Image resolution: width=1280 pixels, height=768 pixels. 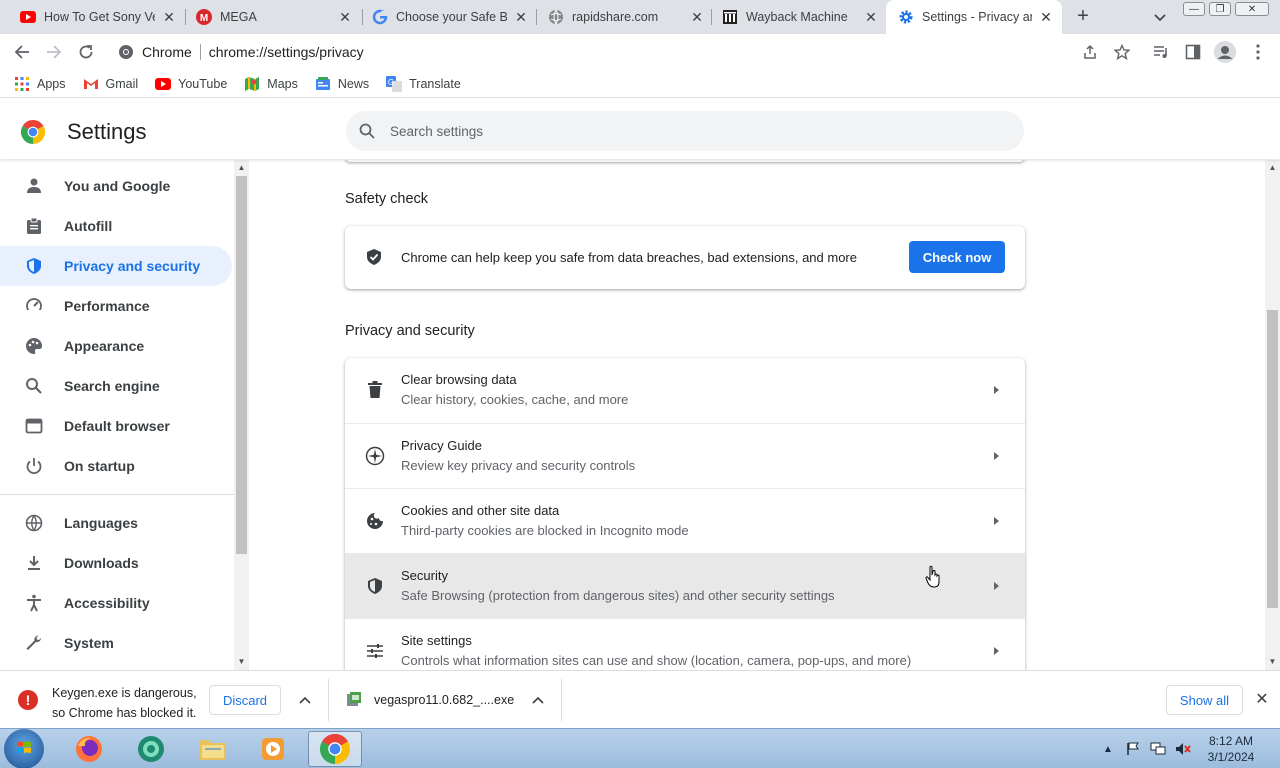 I want to click on sidebar-item-label: System, so click(x=89, y=643).